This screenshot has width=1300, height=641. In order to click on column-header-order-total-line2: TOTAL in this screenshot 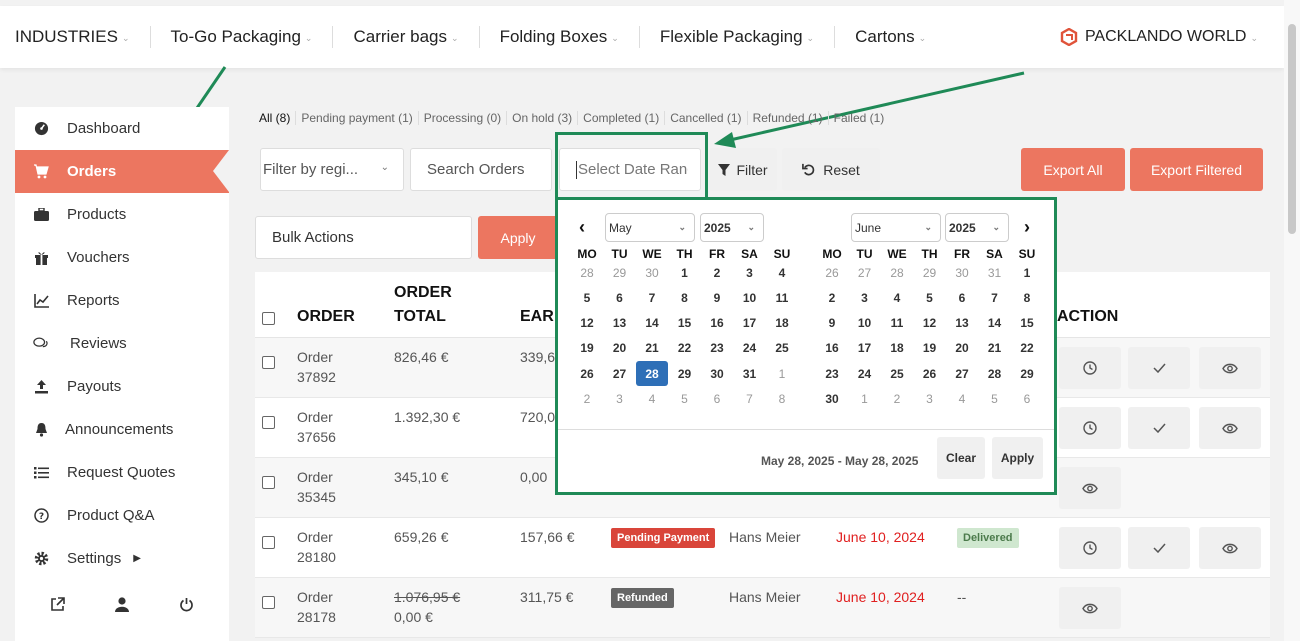, I will do `click(420, 317)`.